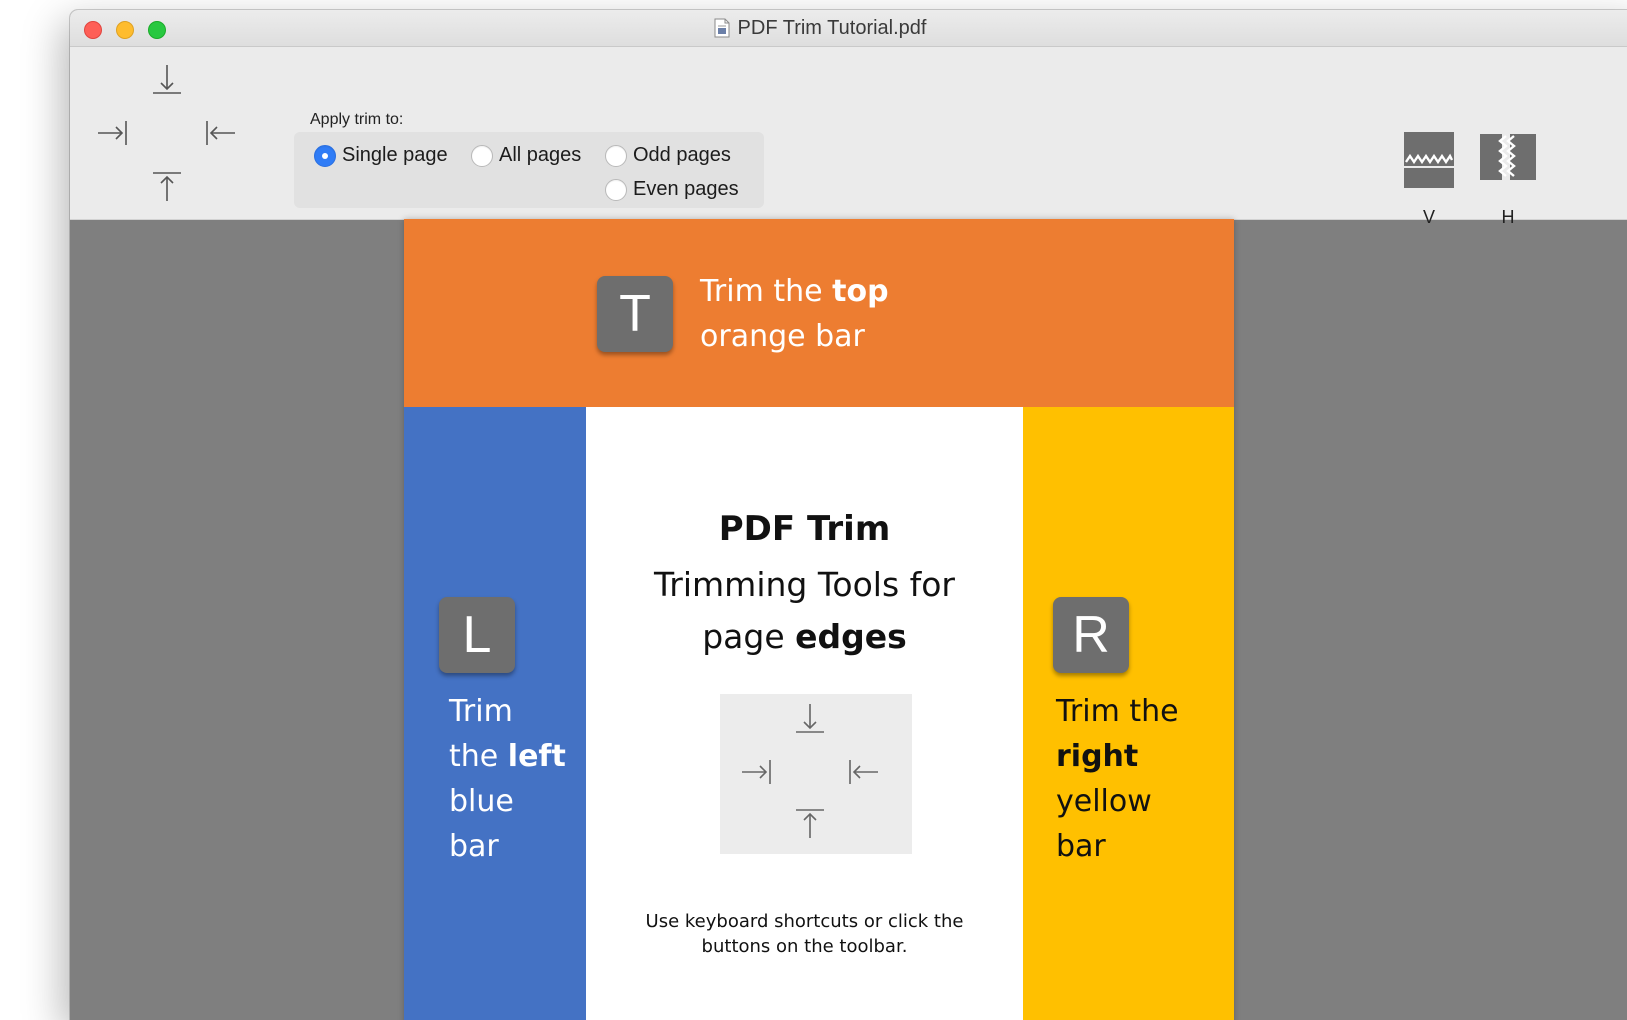 This screenshot has height=1020, width=1627. I want to click on trim-left-button, so click(112, 133).